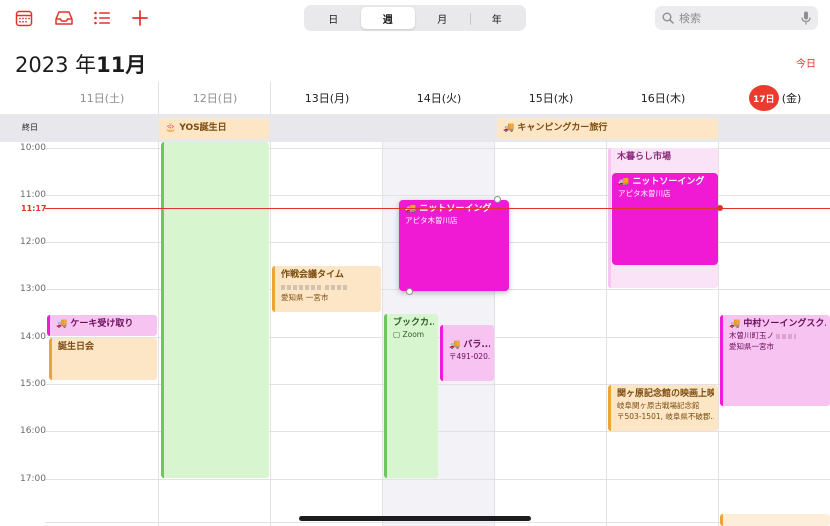 The image size is (830, 526). Describe the element at coordinates (329, 286) in the screenshot. I see `event-location-redacted` at that location.